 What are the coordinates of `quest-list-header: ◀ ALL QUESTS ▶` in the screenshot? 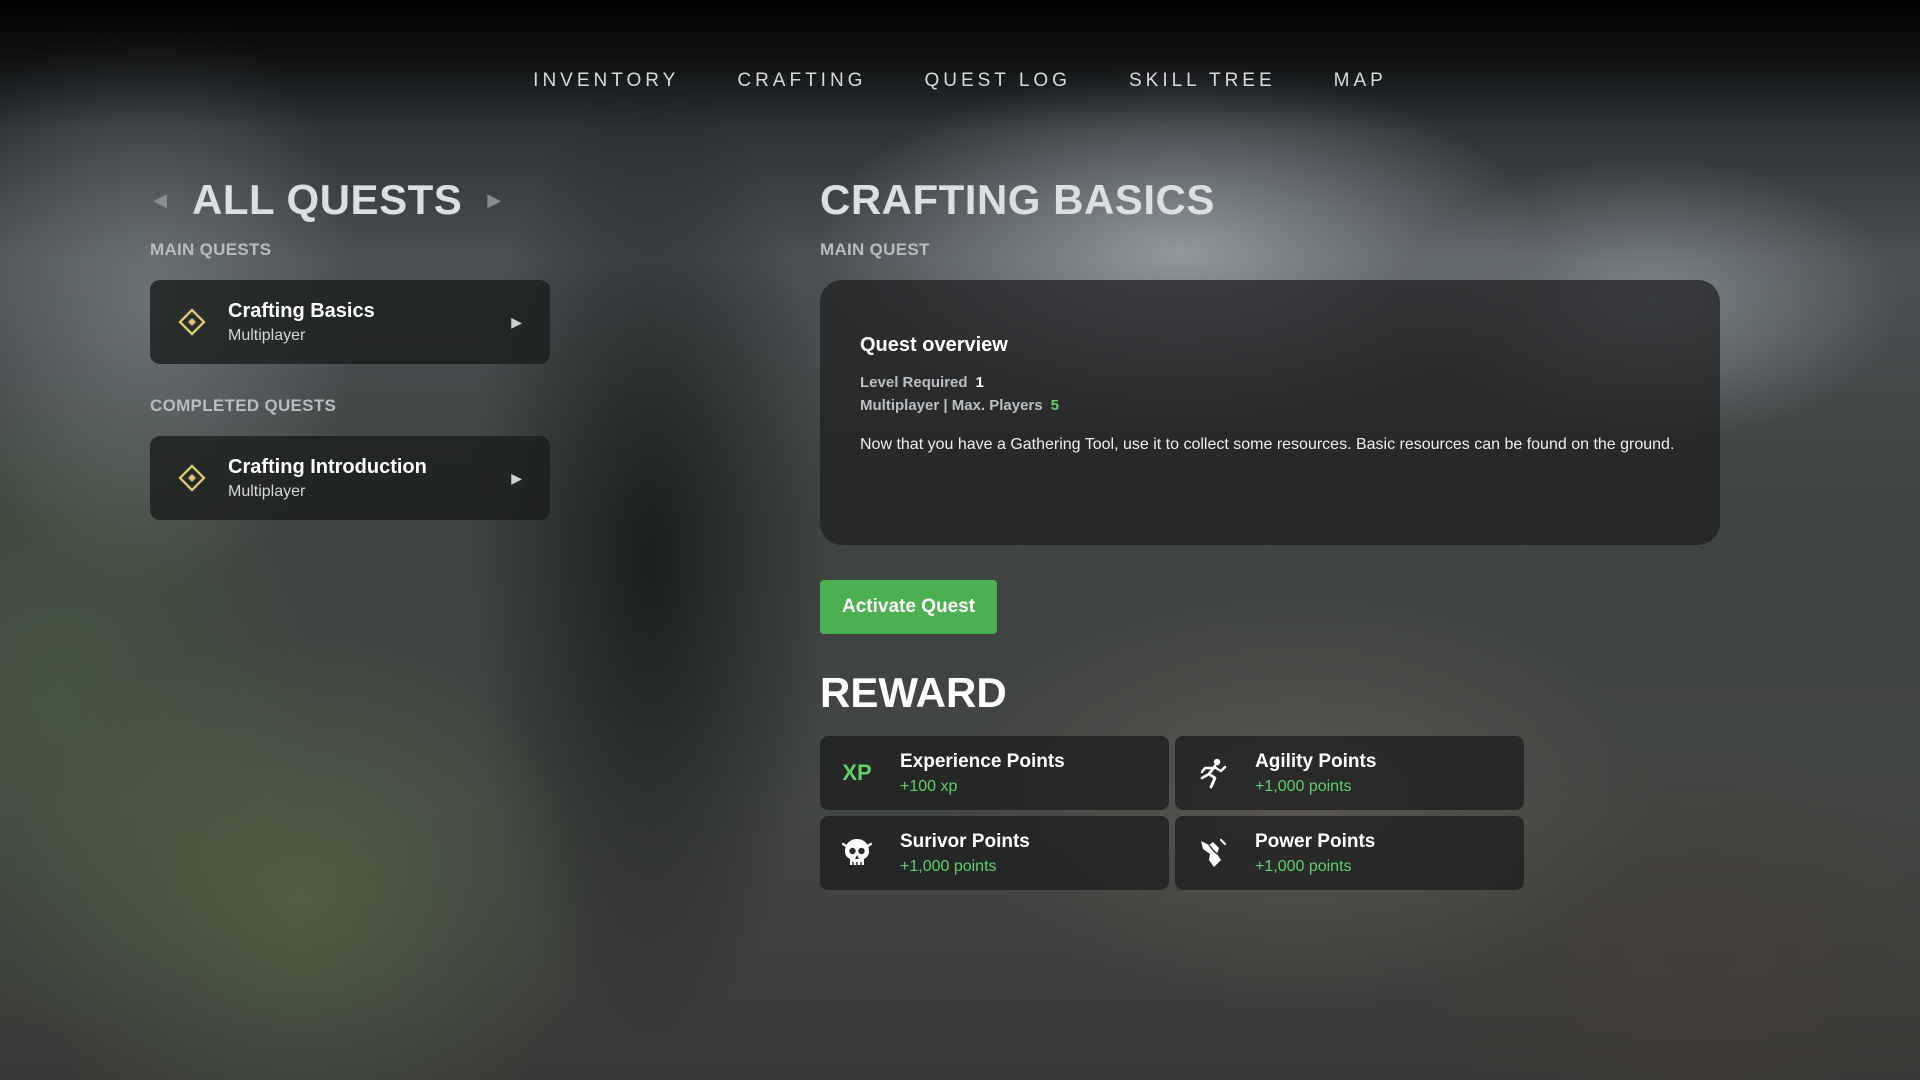 It's located at (350, 200).